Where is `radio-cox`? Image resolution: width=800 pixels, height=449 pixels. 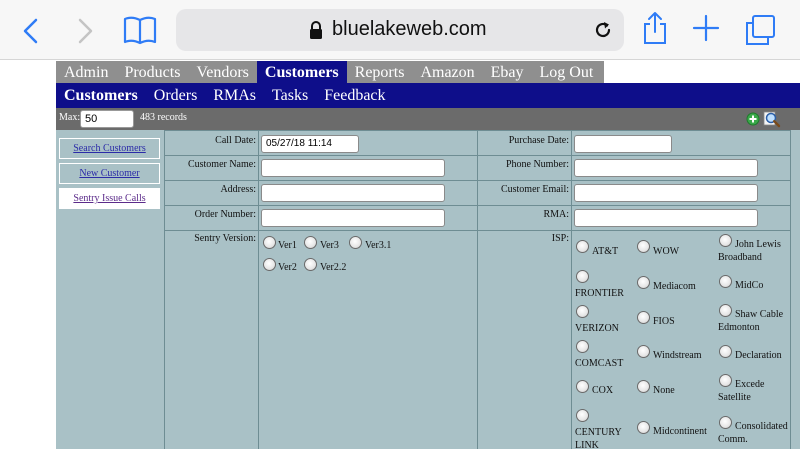
radio-cox is located at coordinates (582, 386).